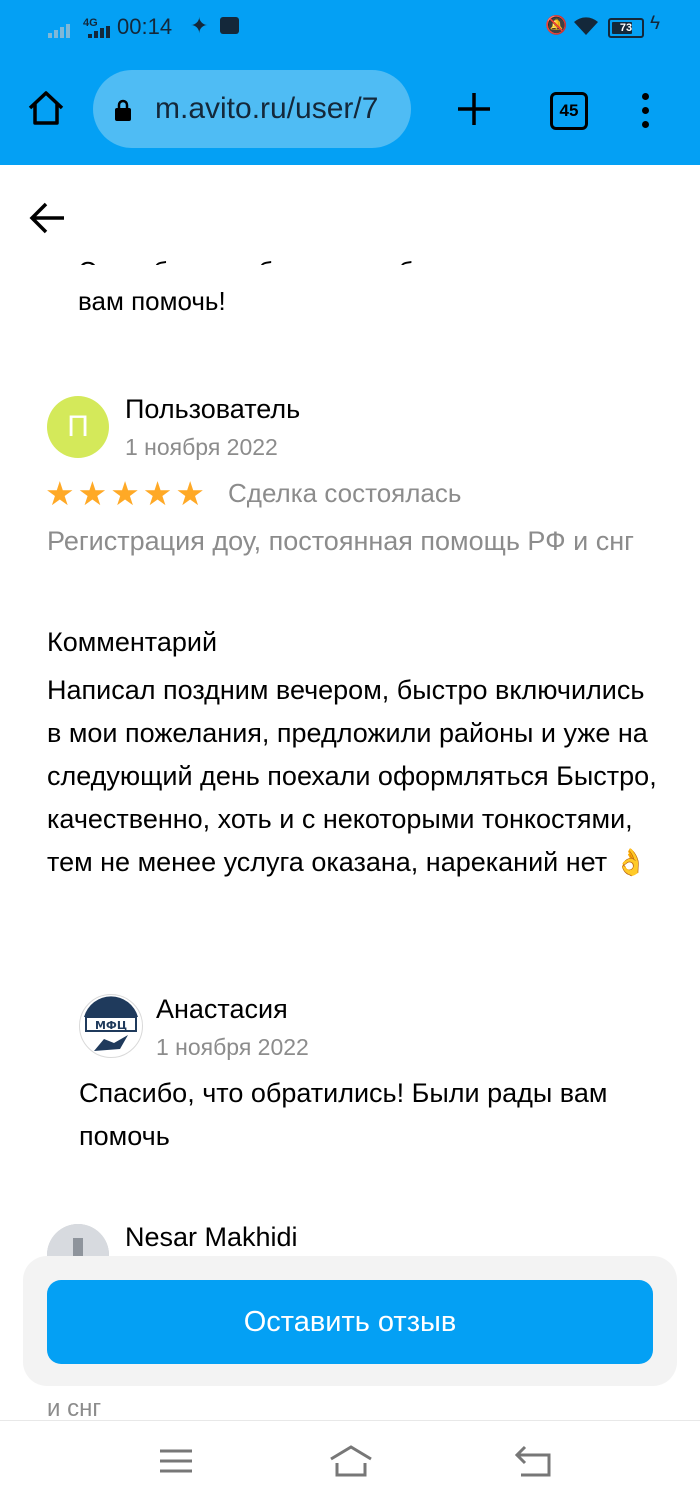 The image size is (700, 1502). Describe the element at coordinates (474, 109) in the screenshot. I see `new-tab-button` at that location.